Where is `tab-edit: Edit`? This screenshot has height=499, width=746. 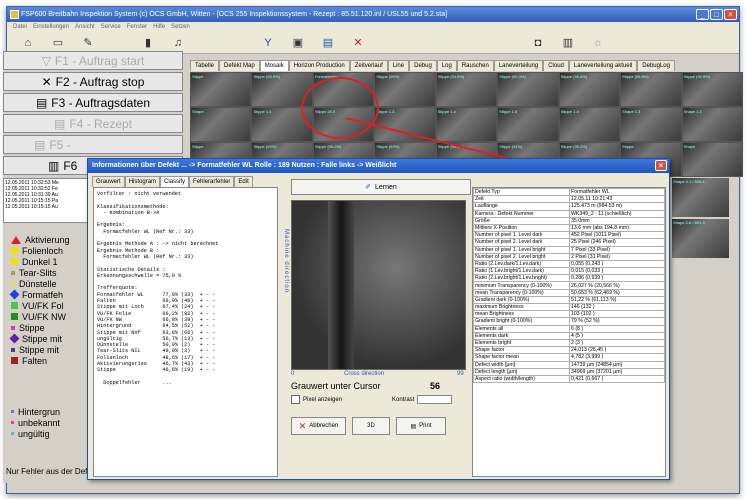 tab-edit: Edit is located at coordinates (243, 181).